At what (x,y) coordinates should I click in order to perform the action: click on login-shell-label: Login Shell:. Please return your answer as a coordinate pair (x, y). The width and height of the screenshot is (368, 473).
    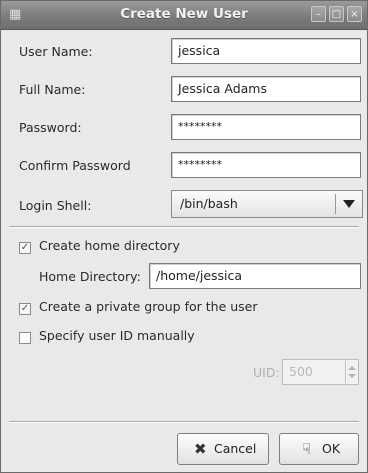
    Looking at the image, I should click on (55, 205).